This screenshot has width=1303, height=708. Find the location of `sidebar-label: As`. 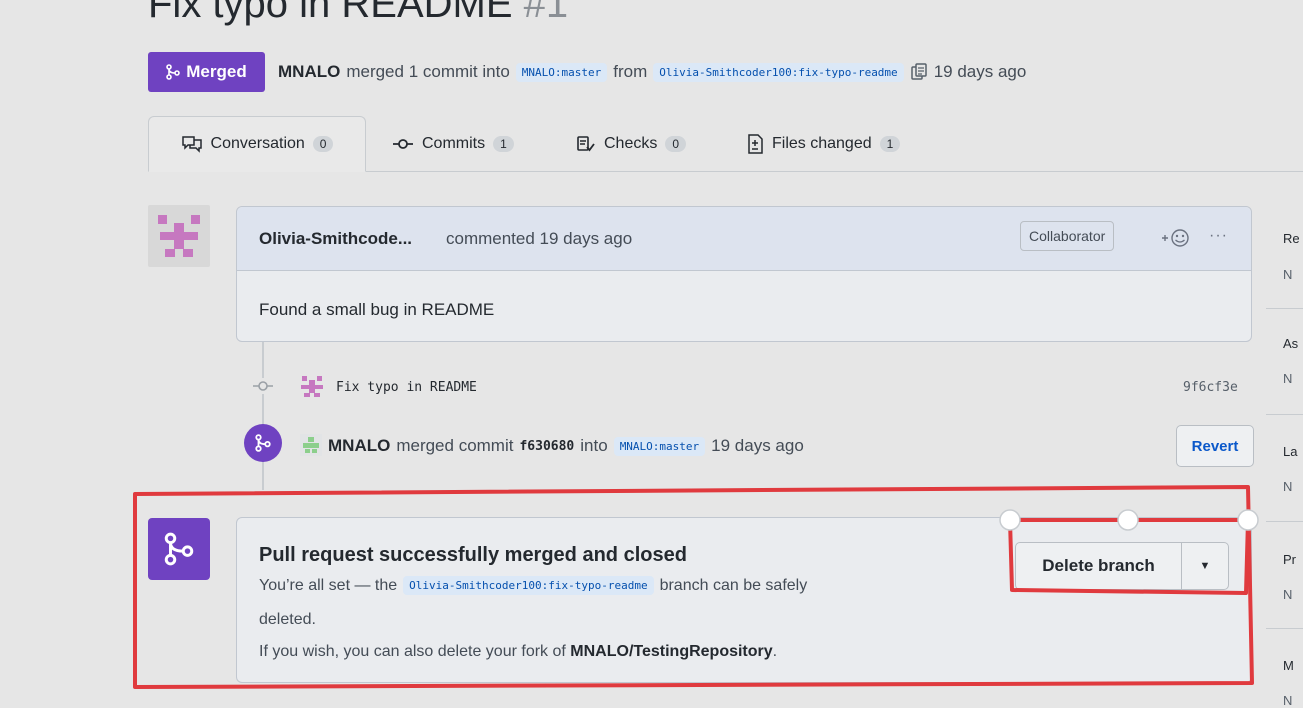

sidebar-label: As is located at coordinates (1290, 343).